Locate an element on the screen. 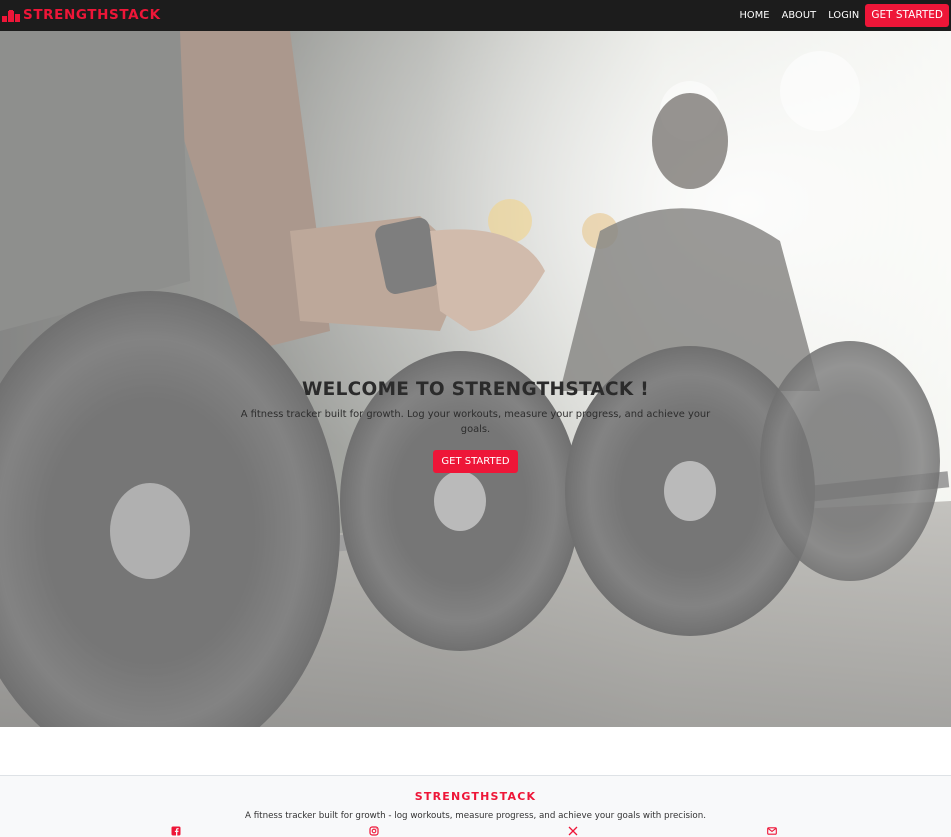  hero-get-started-button: GET STARTED is located at coordinates (475, 461).